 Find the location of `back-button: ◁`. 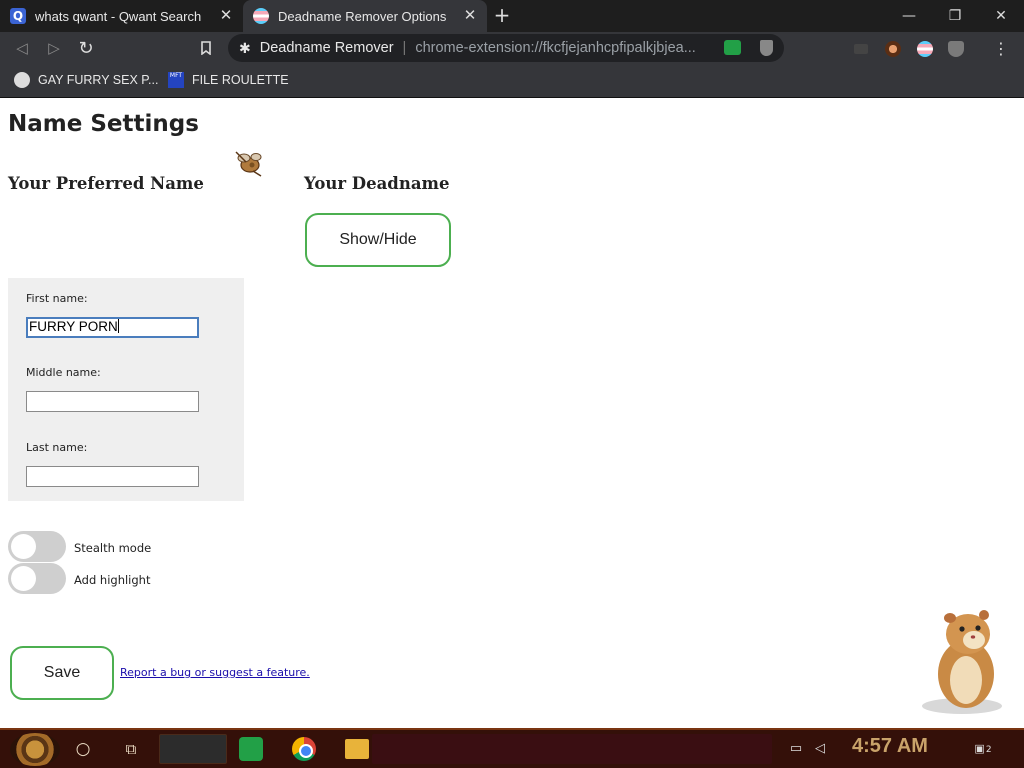

back-button: ◁ is located at coordinates (22, 48).